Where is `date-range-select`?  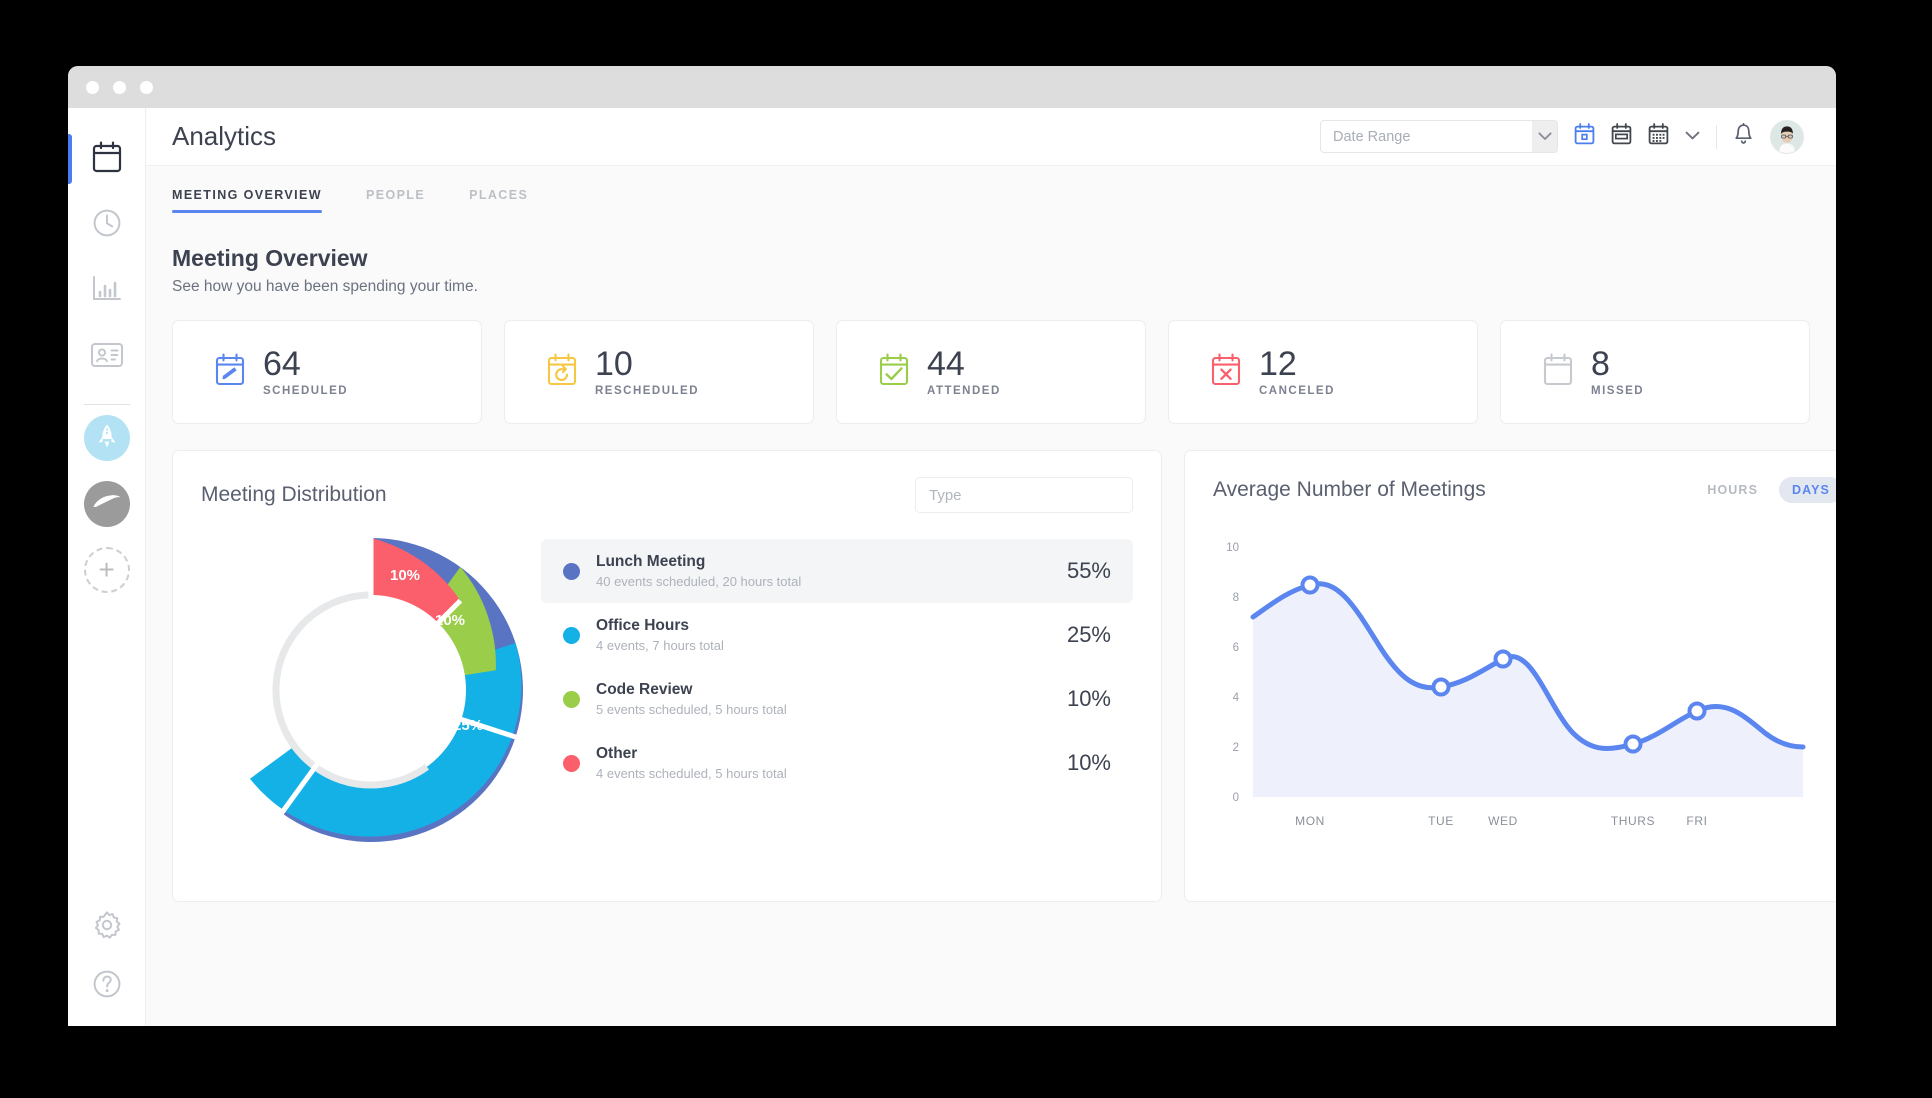 date-range-select is located at coordinates (1439, 136).